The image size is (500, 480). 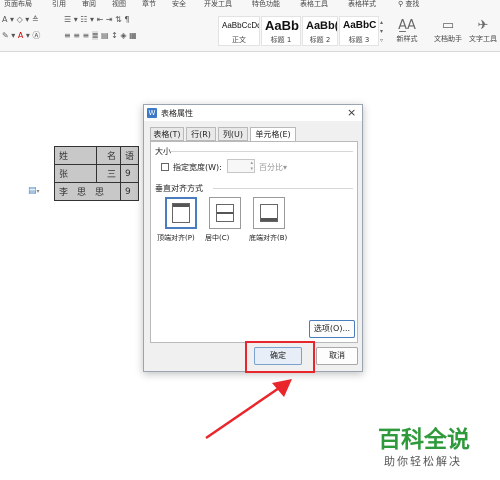 What do you see at coordinates (76, 35) in the screenshot?
I see `align-center-icon: ≡` at bounding box center [76, 35].